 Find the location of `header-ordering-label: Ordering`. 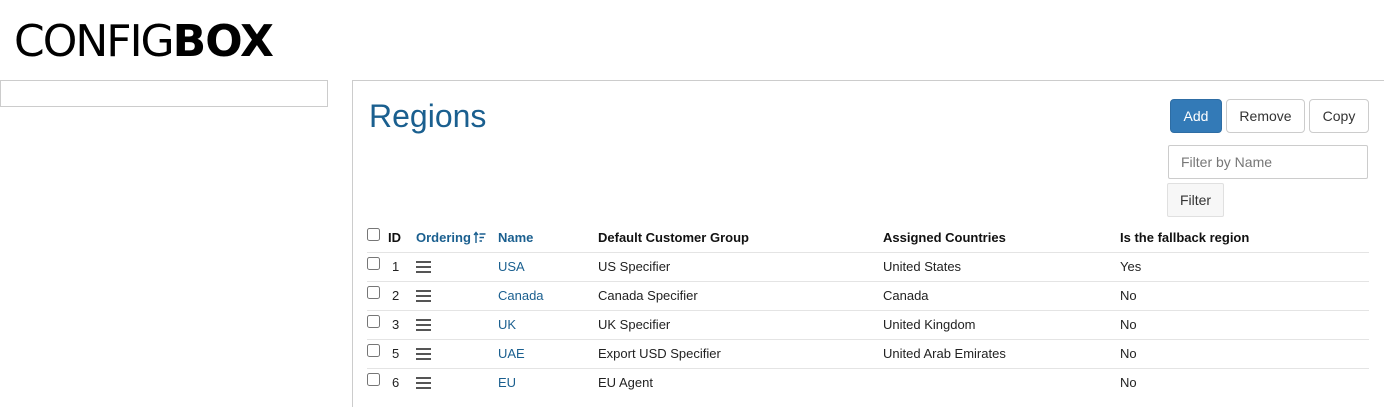

header-ordering-label: Ordering is located at coordinates (443, 237).